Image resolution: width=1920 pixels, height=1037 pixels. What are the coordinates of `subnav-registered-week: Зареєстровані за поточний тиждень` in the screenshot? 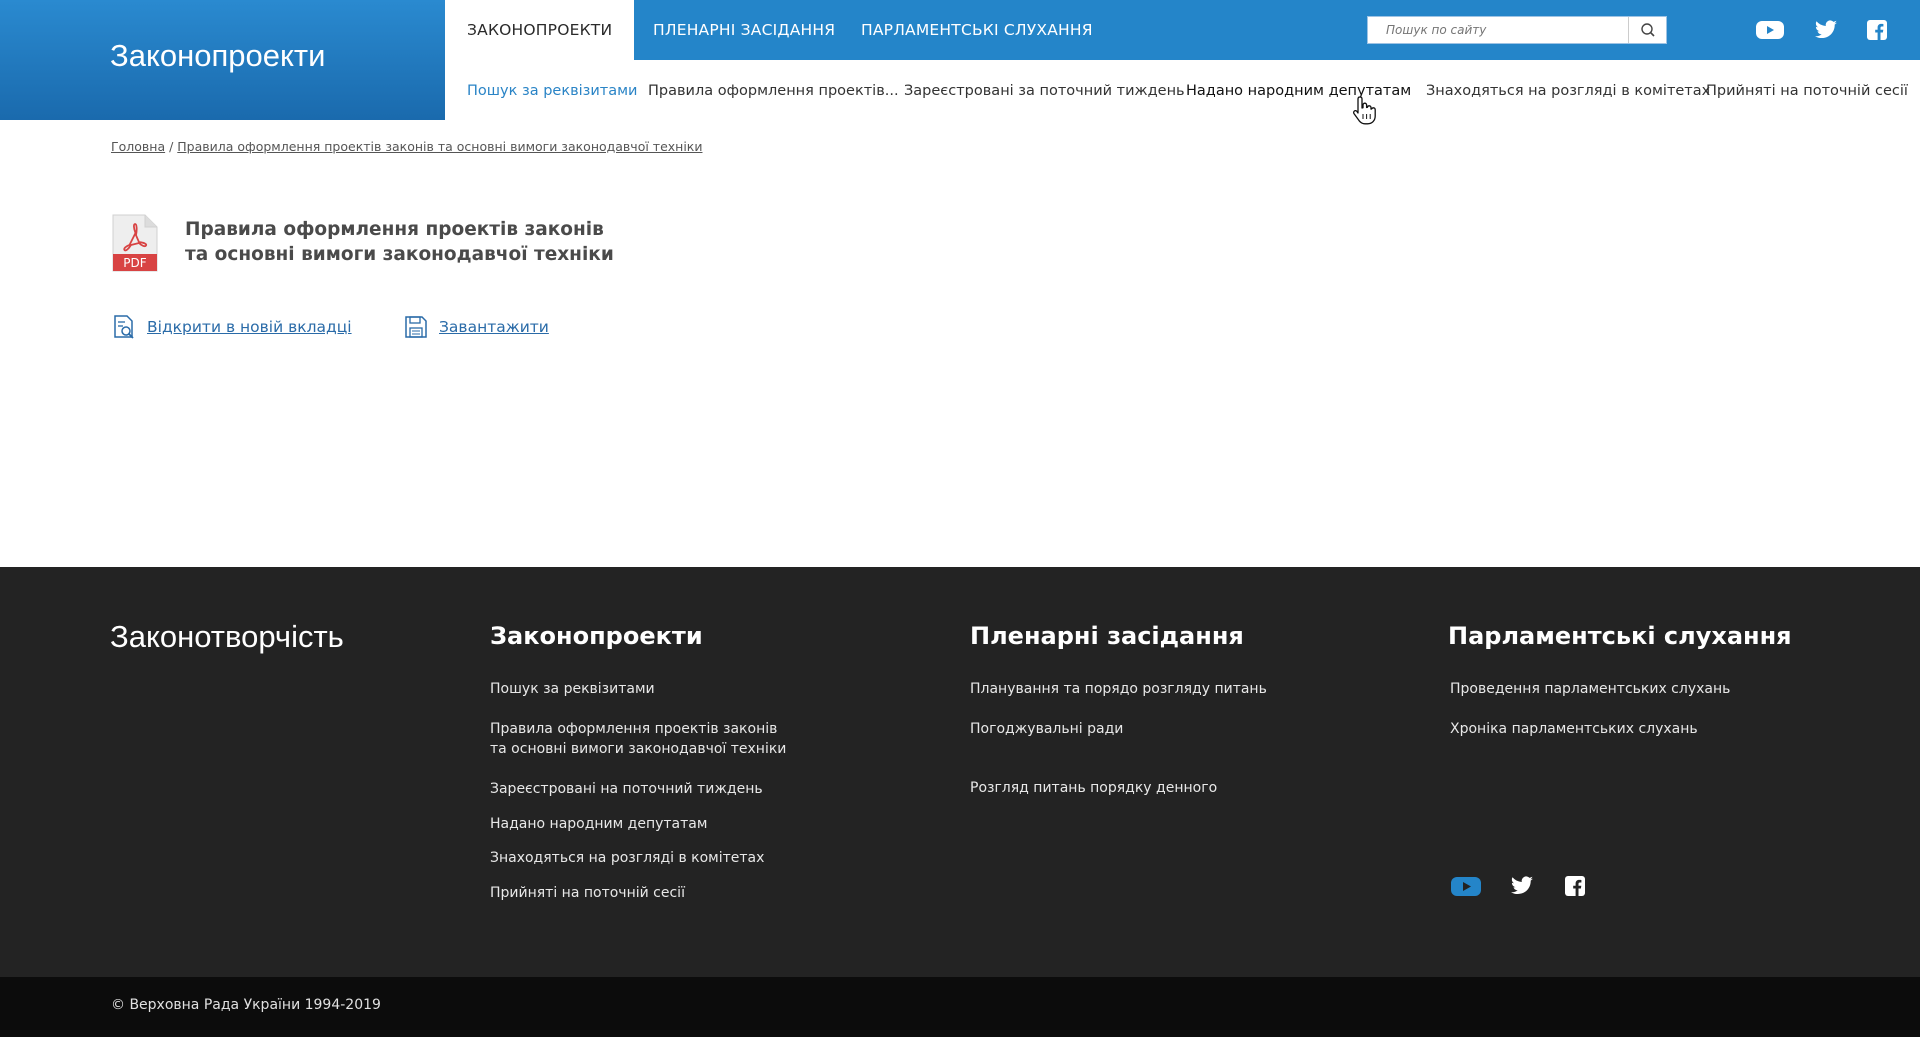 It's located at (1044, 90).